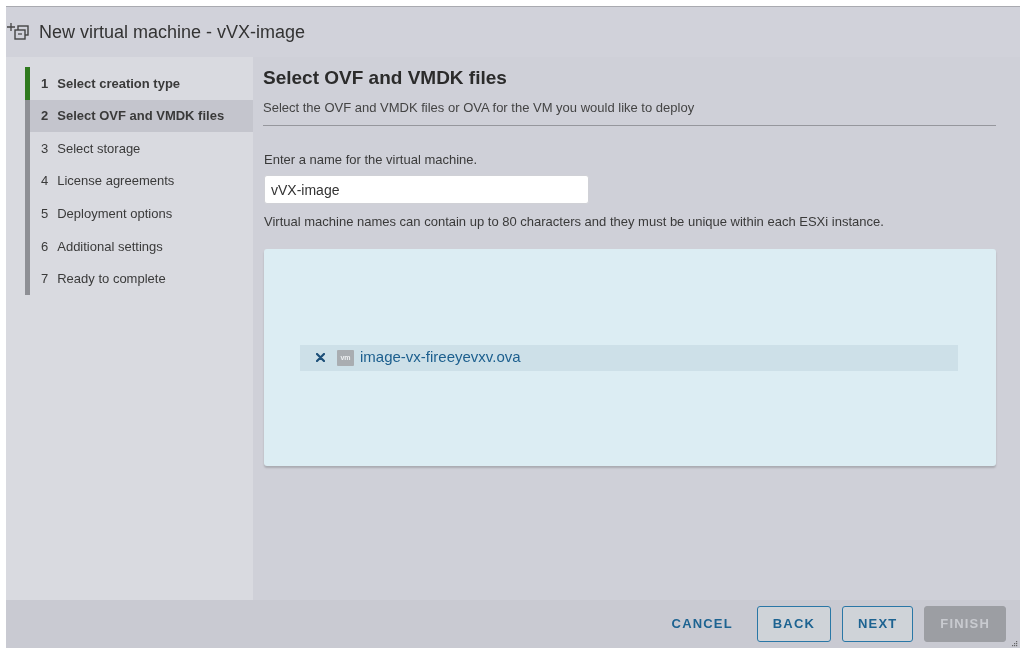  I want to click on wizard-step: 5 Deployment options, so click(139, 213).